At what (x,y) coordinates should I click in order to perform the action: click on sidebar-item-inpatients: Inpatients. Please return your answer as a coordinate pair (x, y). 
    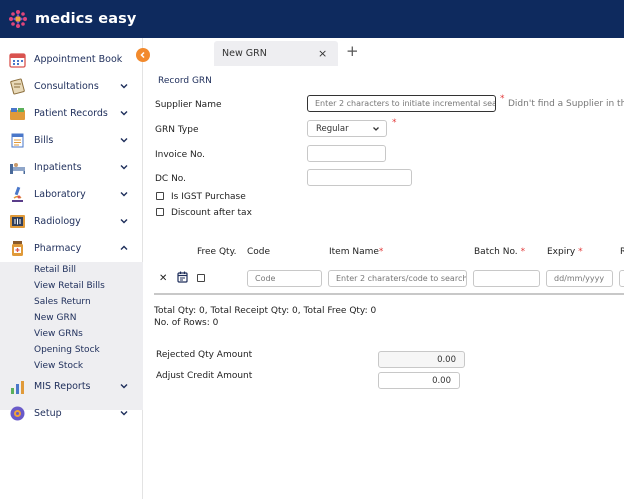
    Looking at the image, I should click on (71, 167).